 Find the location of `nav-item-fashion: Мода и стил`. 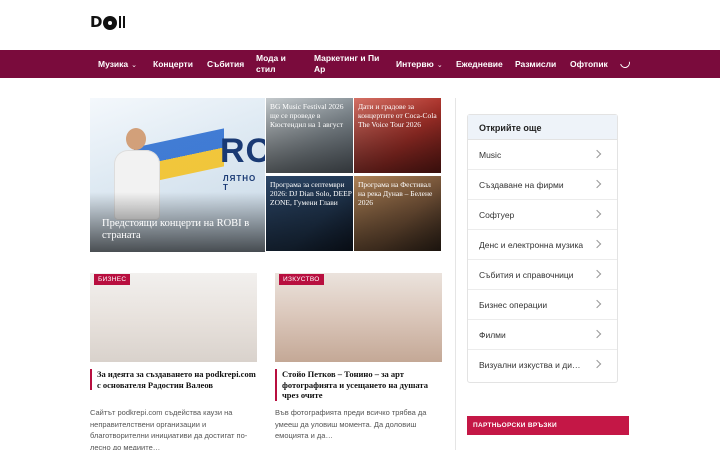

nav-item-fashion: Мода и стил is located at coordinates (276, 64).